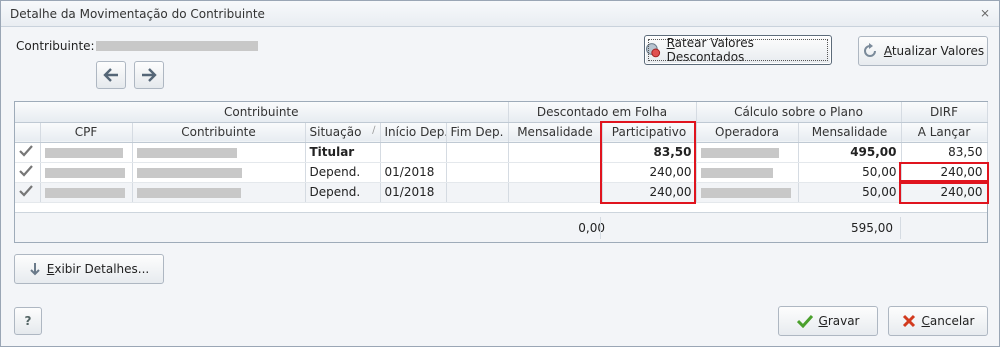 The image size is (1000, 347). Describe the element at coordinates (944, 112) in the screenshot. I see `group-header-dirf: DIRF` at that location.